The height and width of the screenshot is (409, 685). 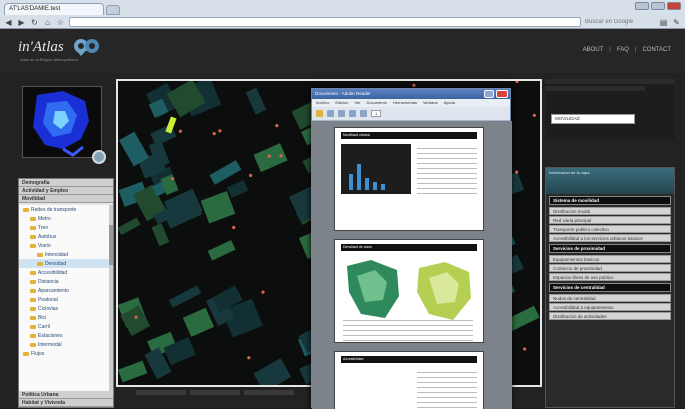 What do you see at coordinates (66, 191) in the screenshot?
I see `accordion-section-actividad: Actividad y Empleo` at bounding box center [66, 191].